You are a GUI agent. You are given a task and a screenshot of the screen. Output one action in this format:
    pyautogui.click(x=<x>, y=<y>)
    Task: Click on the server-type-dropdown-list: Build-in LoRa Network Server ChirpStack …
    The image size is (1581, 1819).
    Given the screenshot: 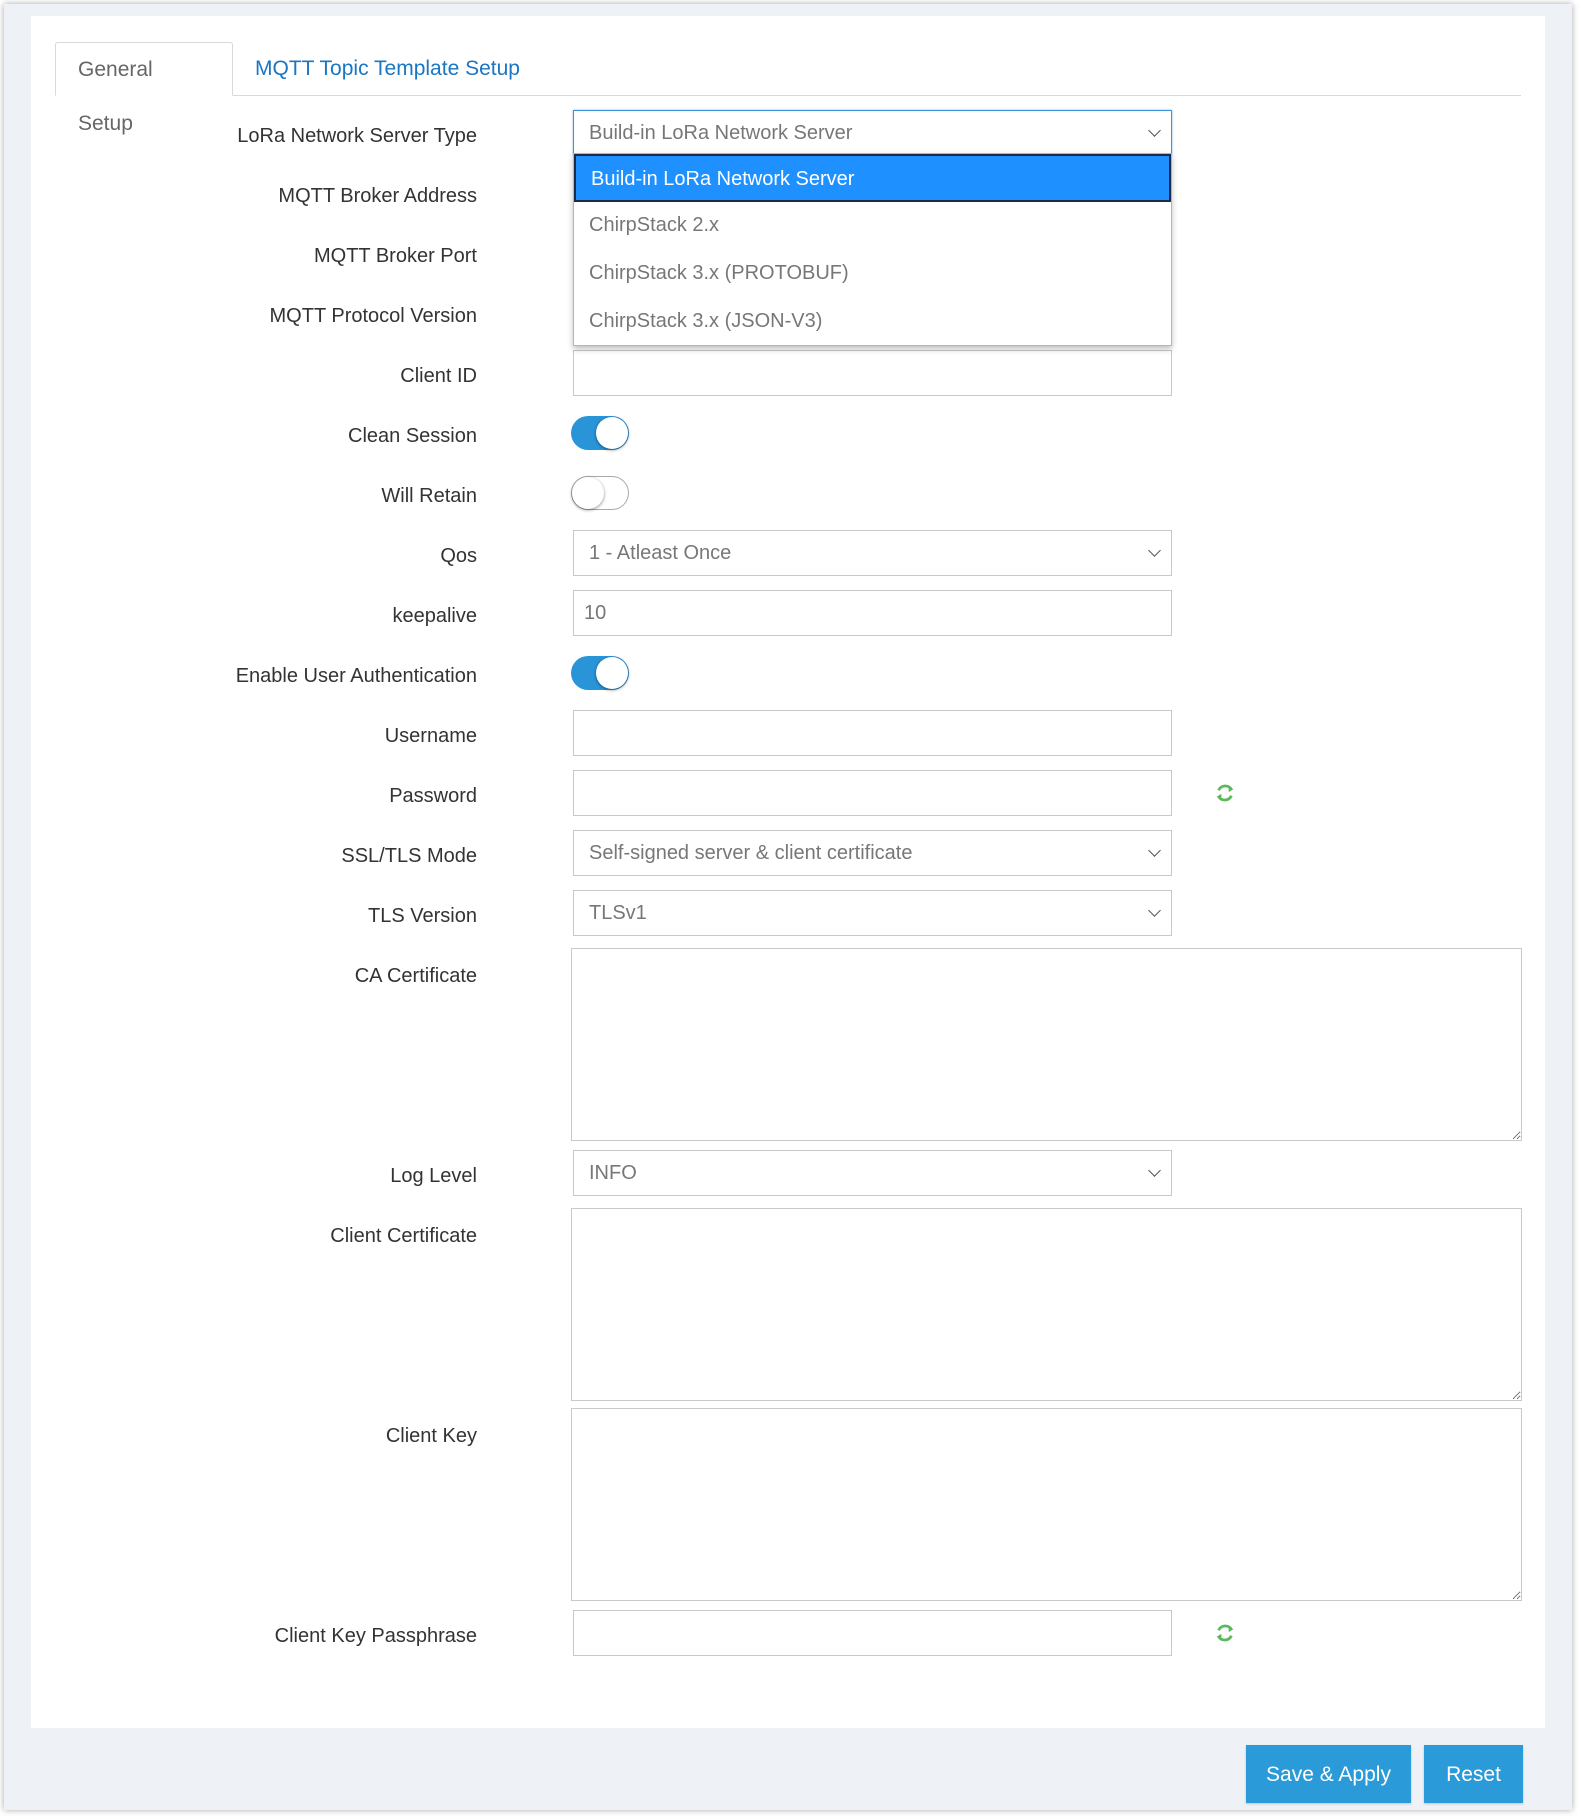 What is the action you would take?
    pyautogui.click(x=872, y=249)
    